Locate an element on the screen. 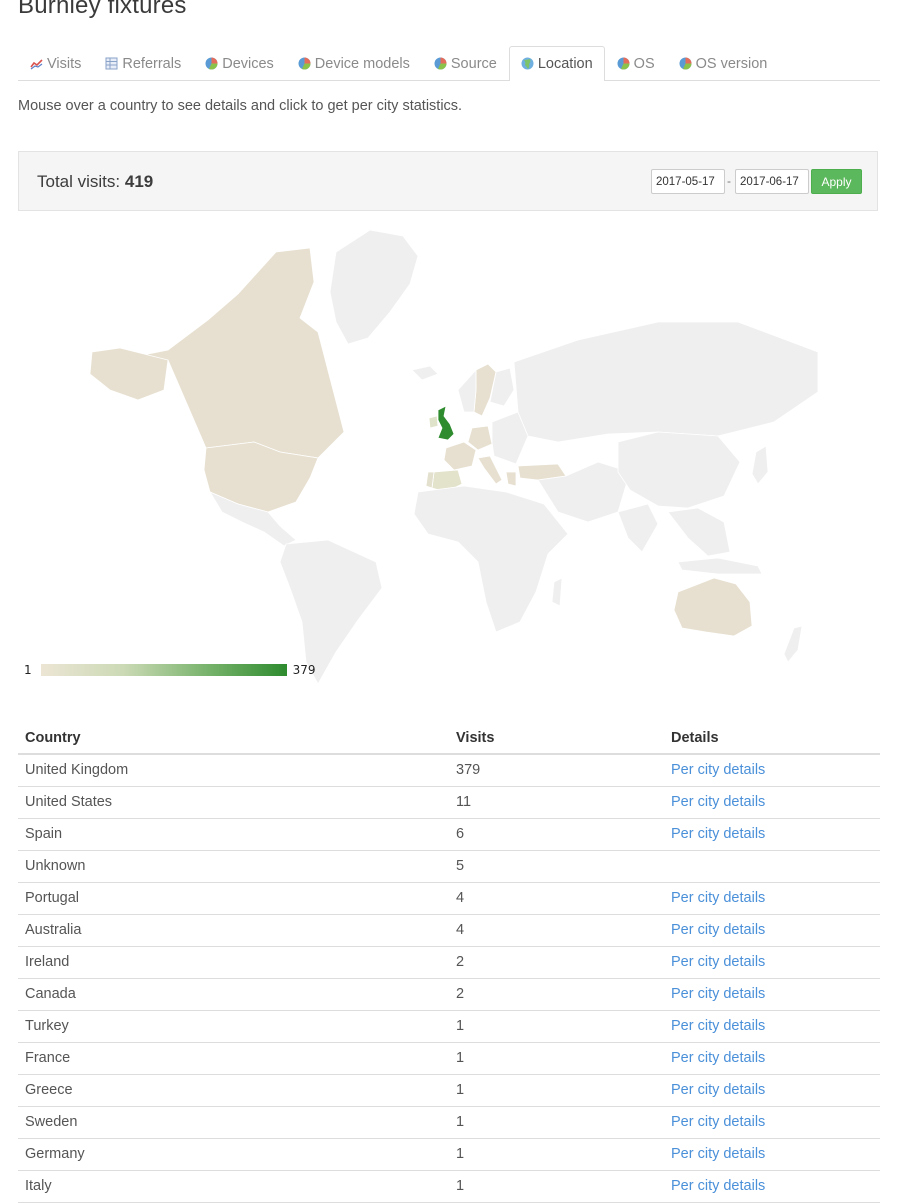 This screenshot has height=1203, width=898. tab-location: Location is located at coordinates (556, 63).